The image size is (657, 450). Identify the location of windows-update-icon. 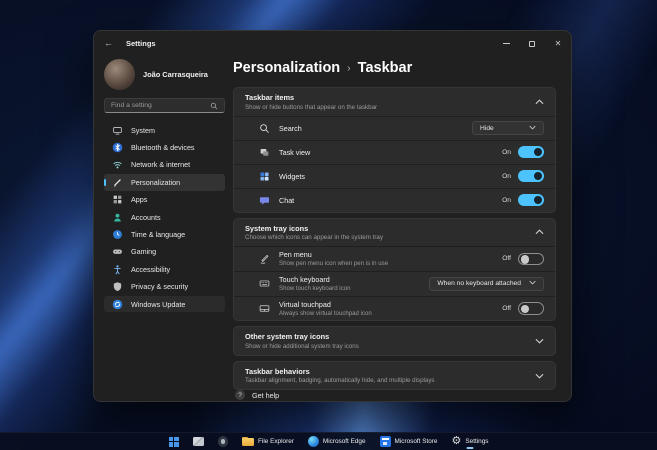
(117, 304).